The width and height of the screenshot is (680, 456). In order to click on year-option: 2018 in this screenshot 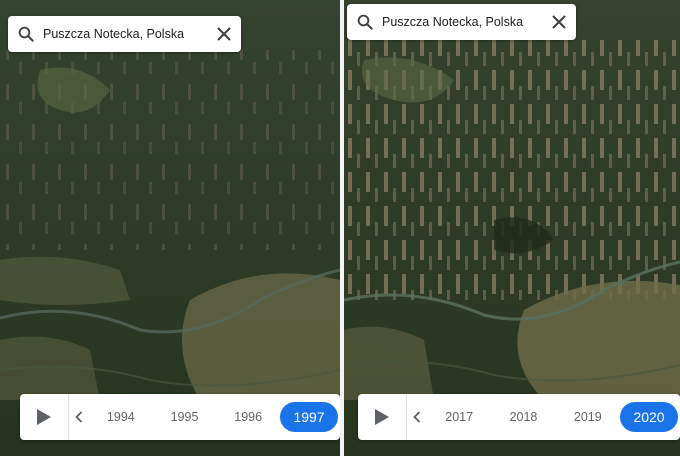, I will do `click(523, 417)`.